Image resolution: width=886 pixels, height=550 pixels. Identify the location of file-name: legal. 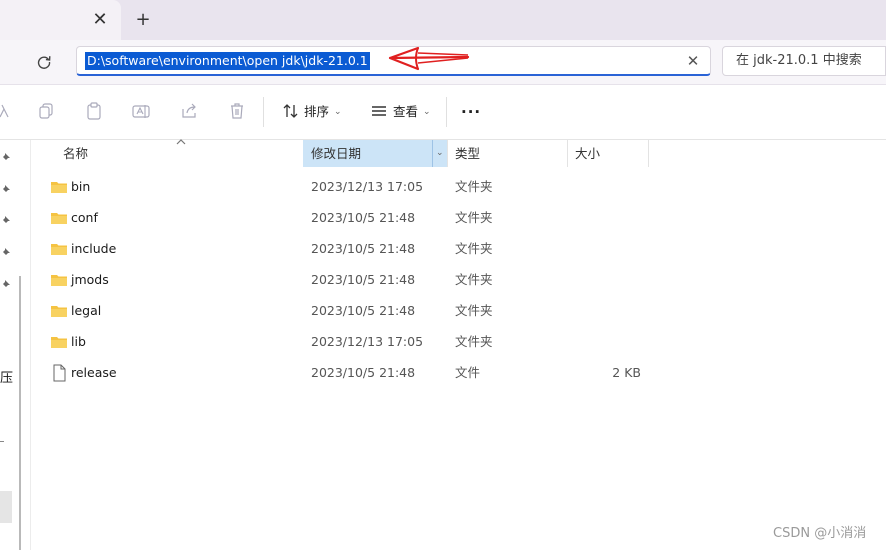
(86, 310).